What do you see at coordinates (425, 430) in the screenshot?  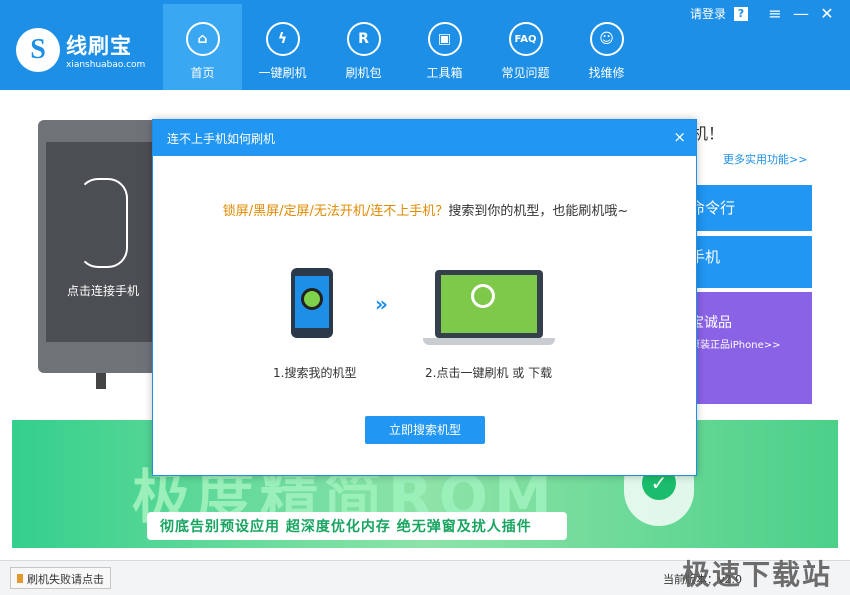 I see `search-model-button: 立即搜索机型` at bounding box center [425, 430].